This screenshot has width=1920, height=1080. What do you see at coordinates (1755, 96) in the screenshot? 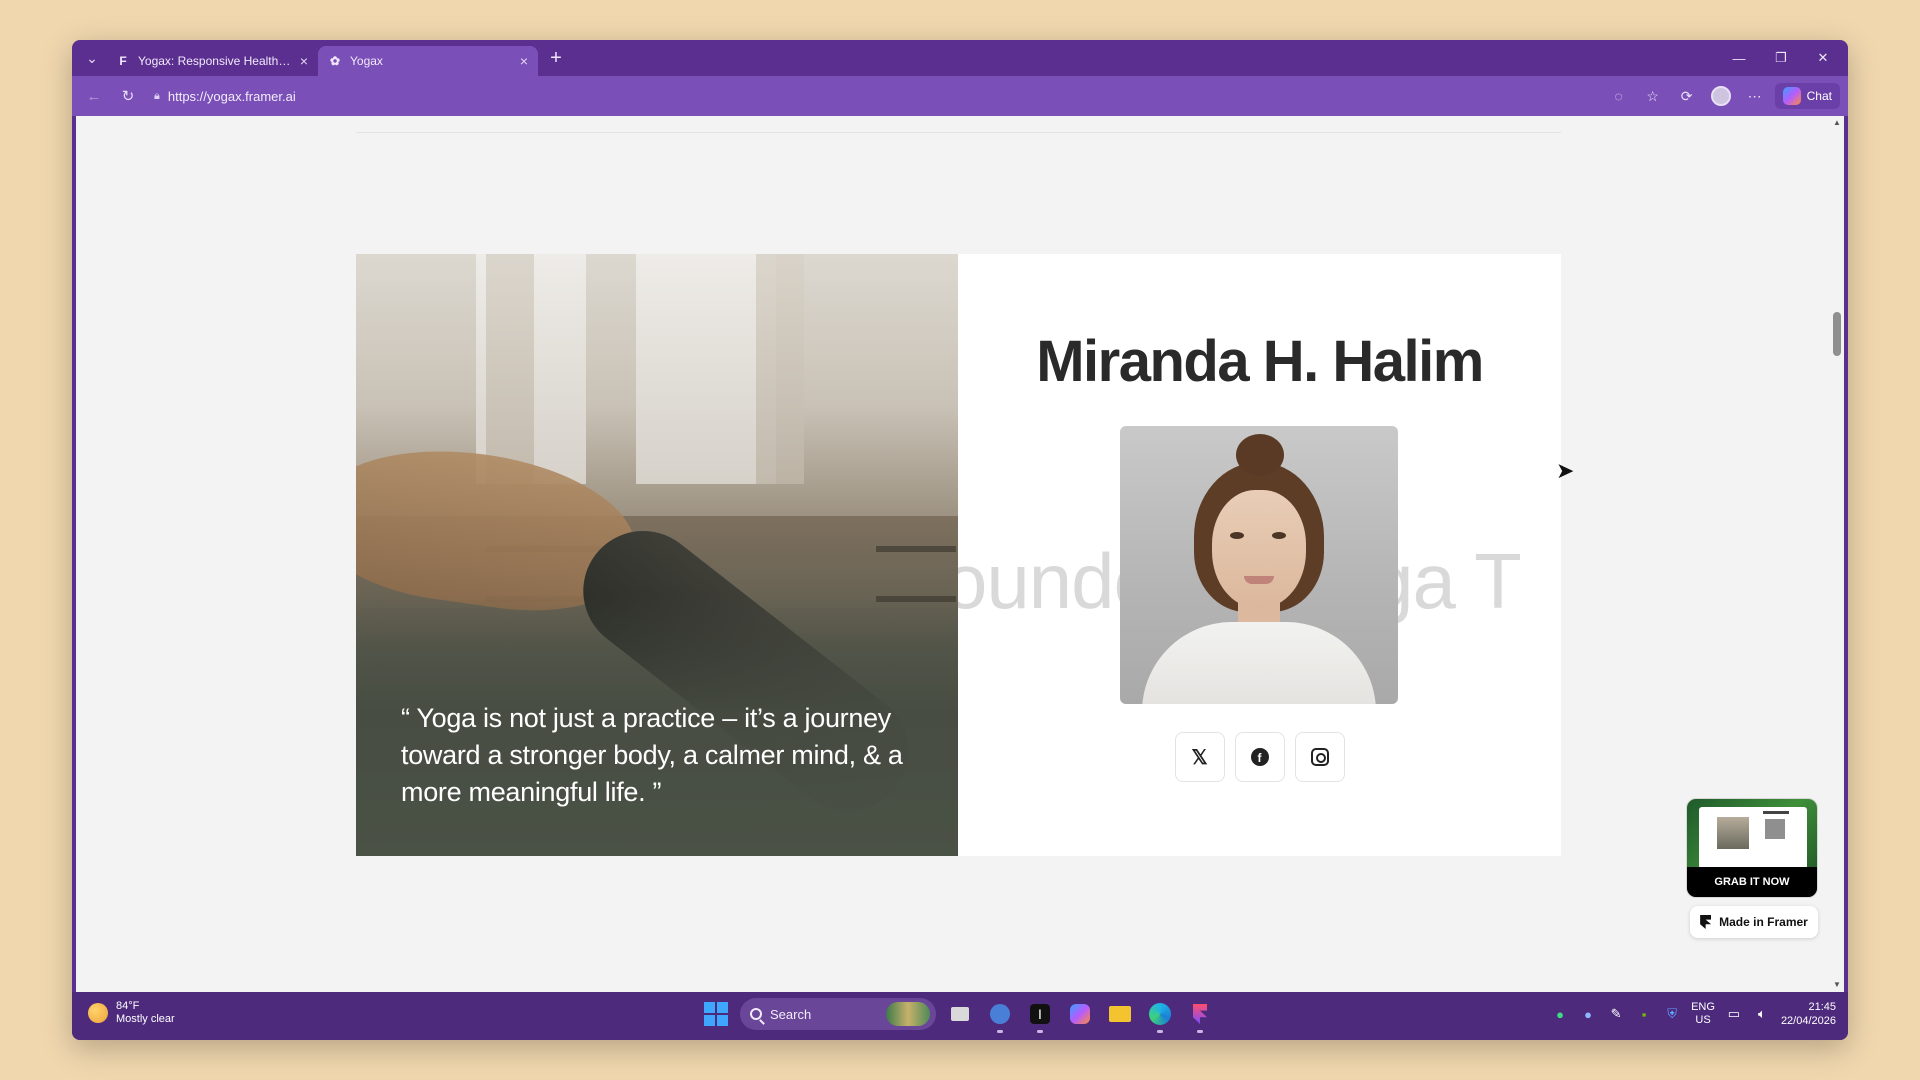
I see `more-menu-icon: ⋯` at bounding box center [1755, 96].